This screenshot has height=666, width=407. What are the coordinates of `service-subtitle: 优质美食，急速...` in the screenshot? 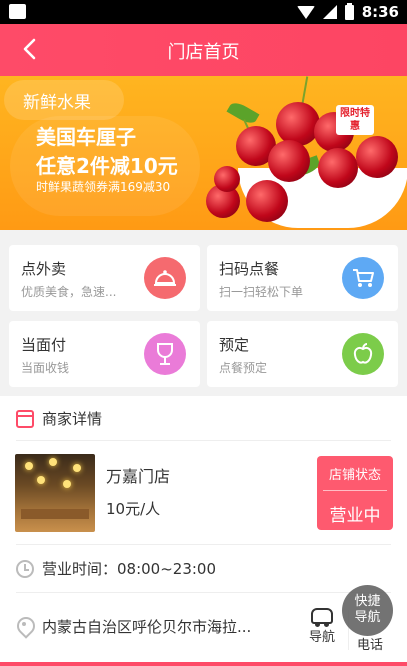 It's located at (69, 292).